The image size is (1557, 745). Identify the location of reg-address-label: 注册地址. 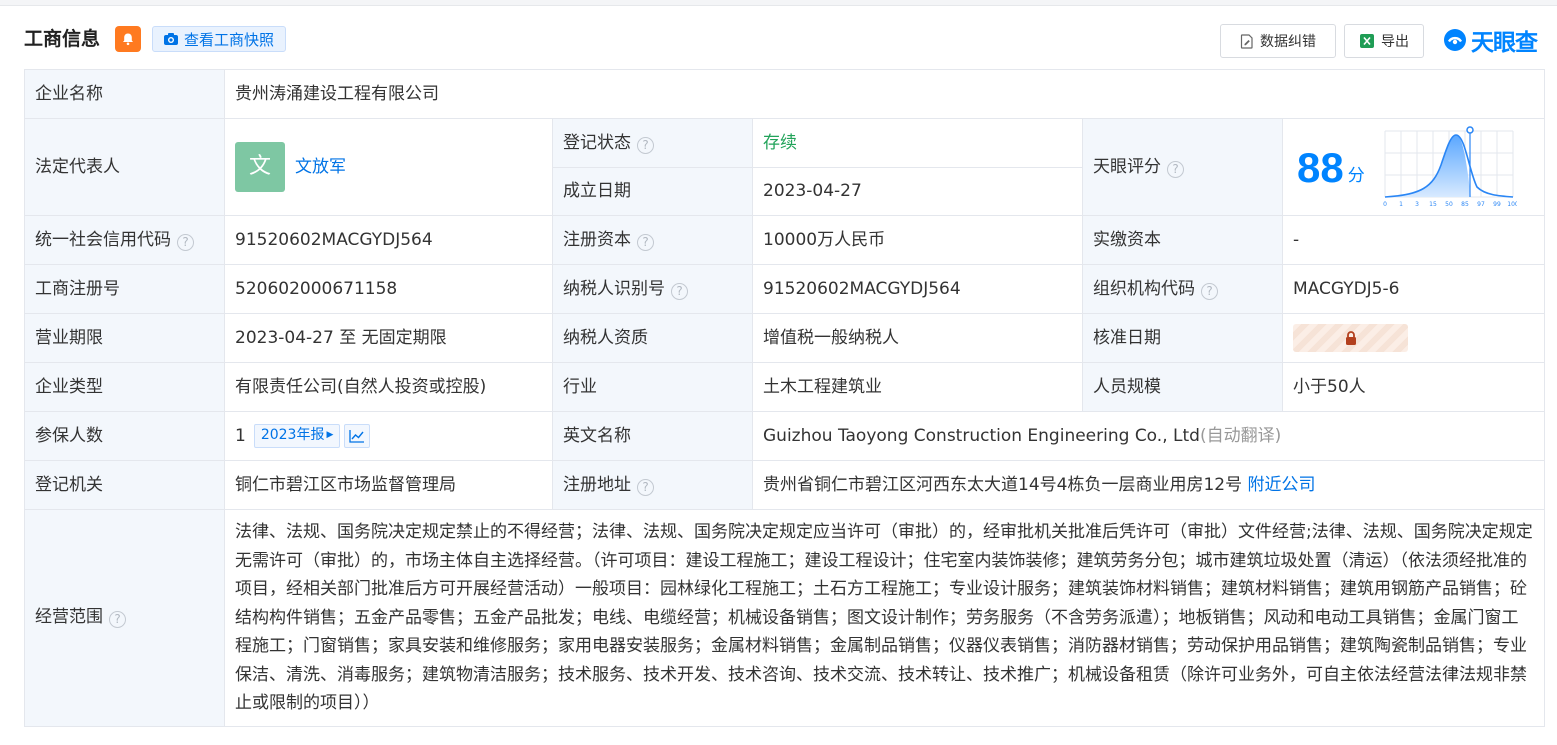
(597, 484).